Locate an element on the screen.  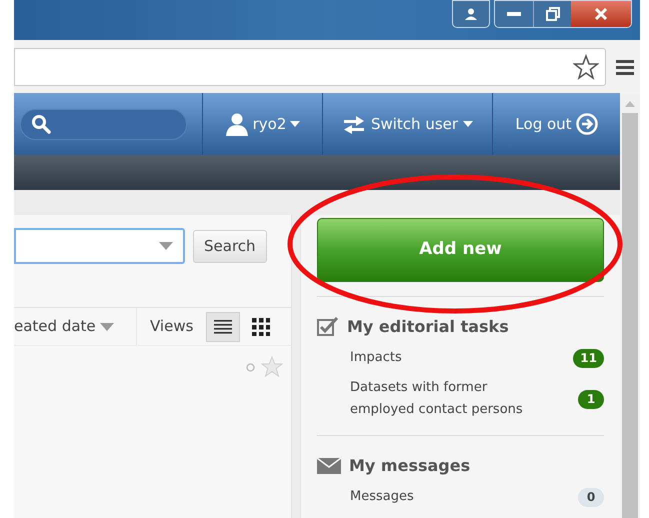
search-field is located at coordinates (103, 124).